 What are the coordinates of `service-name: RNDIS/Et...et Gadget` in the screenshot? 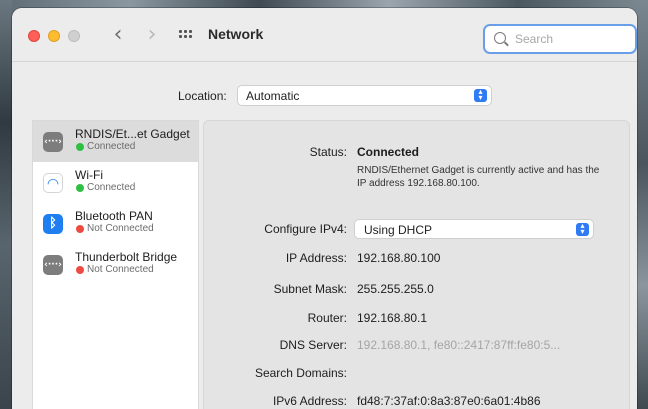 It's located at (132, 134).